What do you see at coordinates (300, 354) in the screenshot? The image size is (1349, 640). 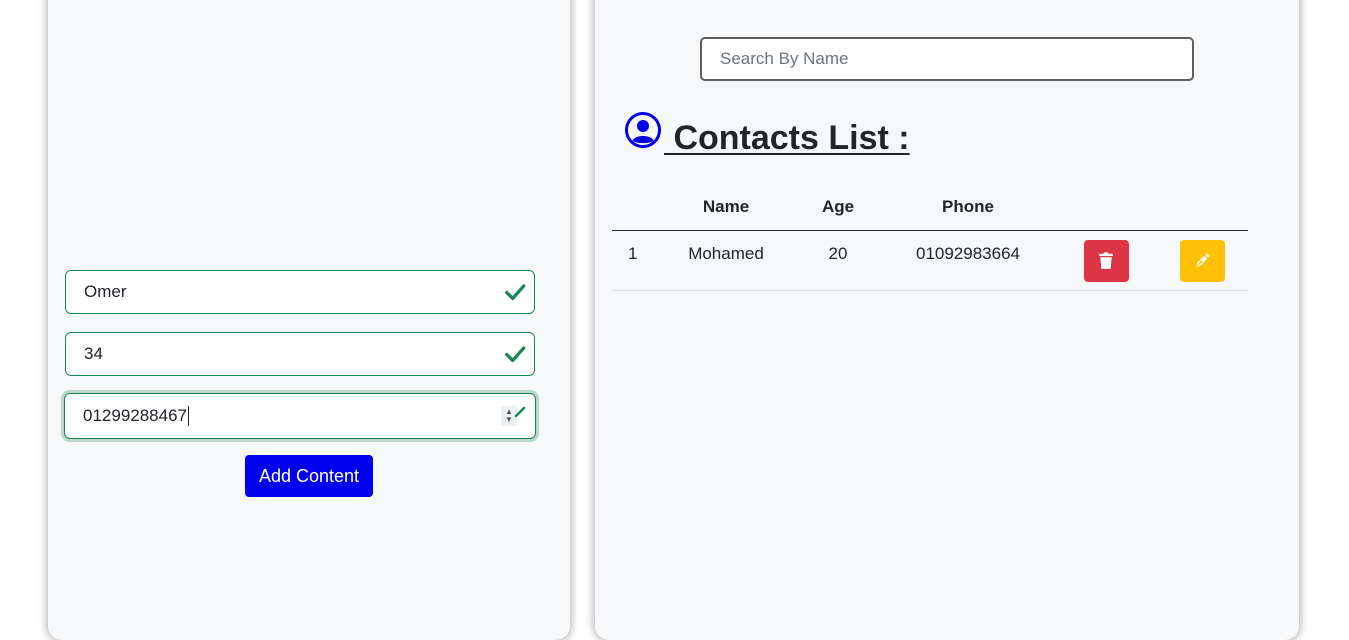 I see `age-input: 34` at bounding box center [300, 354].